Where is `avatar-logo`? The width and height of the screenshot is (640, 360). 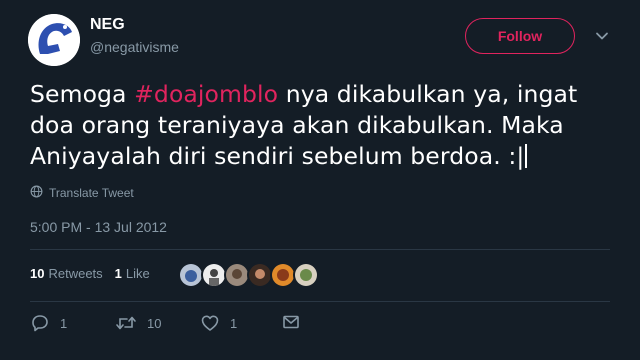 avatar-logo is located at coordinates (54, 40).